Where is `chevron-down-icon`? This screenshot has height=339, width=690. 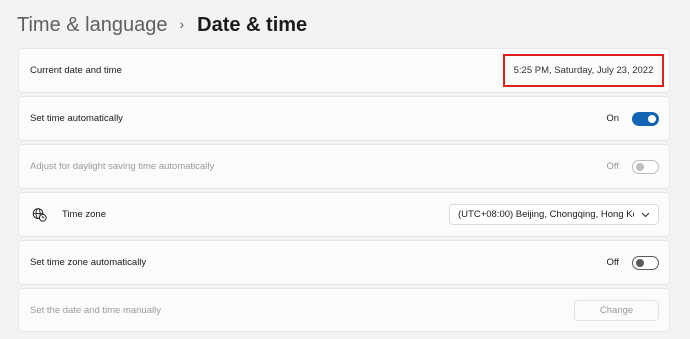
chevron-down-icon is located at coordinates (645, 215).